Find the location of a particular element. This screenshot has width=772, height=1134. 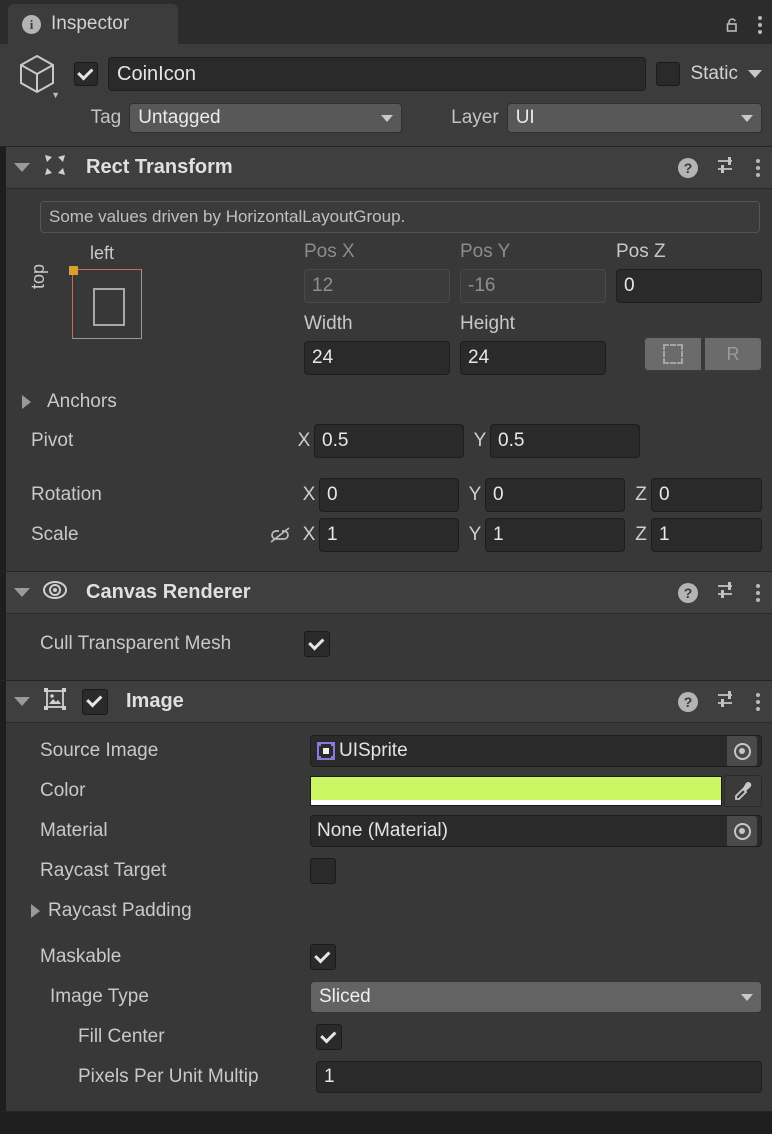

width-input: 24 is located at coordinates (377, 358).